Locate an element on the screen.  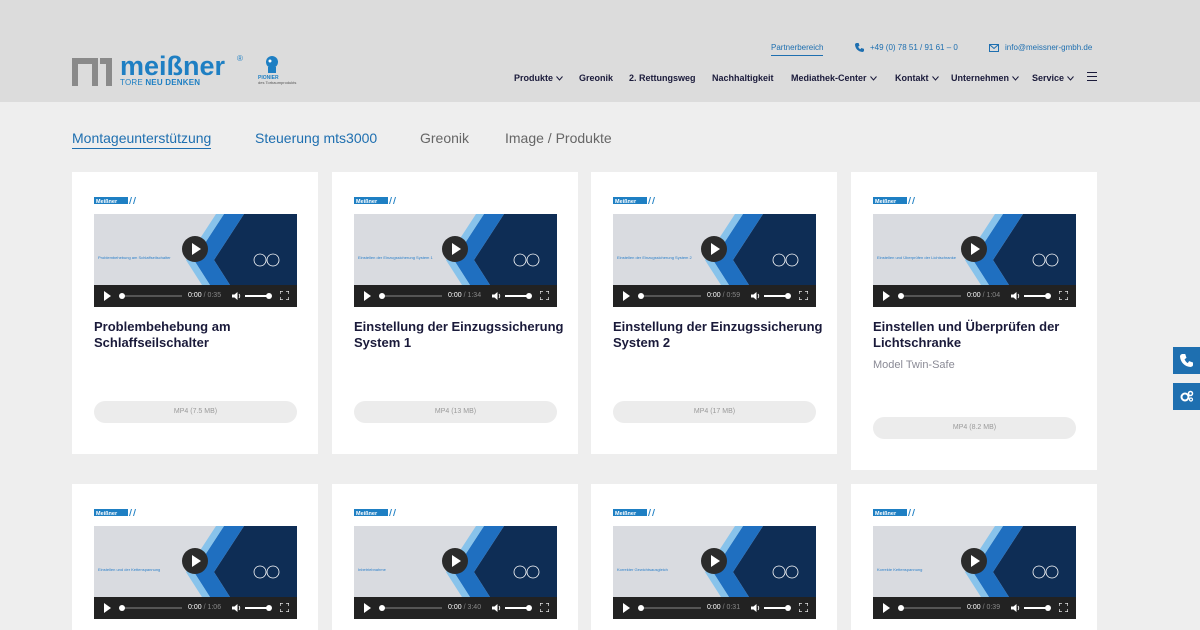
chevron-down-icon is located at coordinates (935, 78).